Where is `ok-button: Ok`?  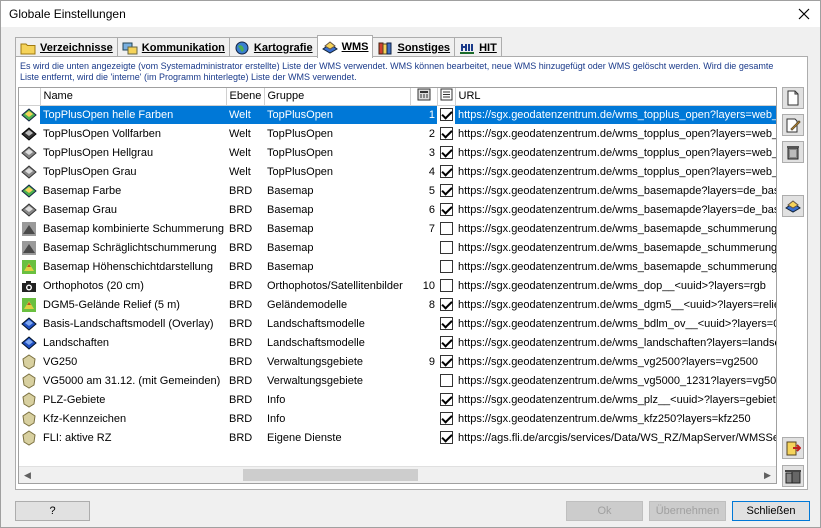 ok-button: Ok is located at coordinates (604, 511).